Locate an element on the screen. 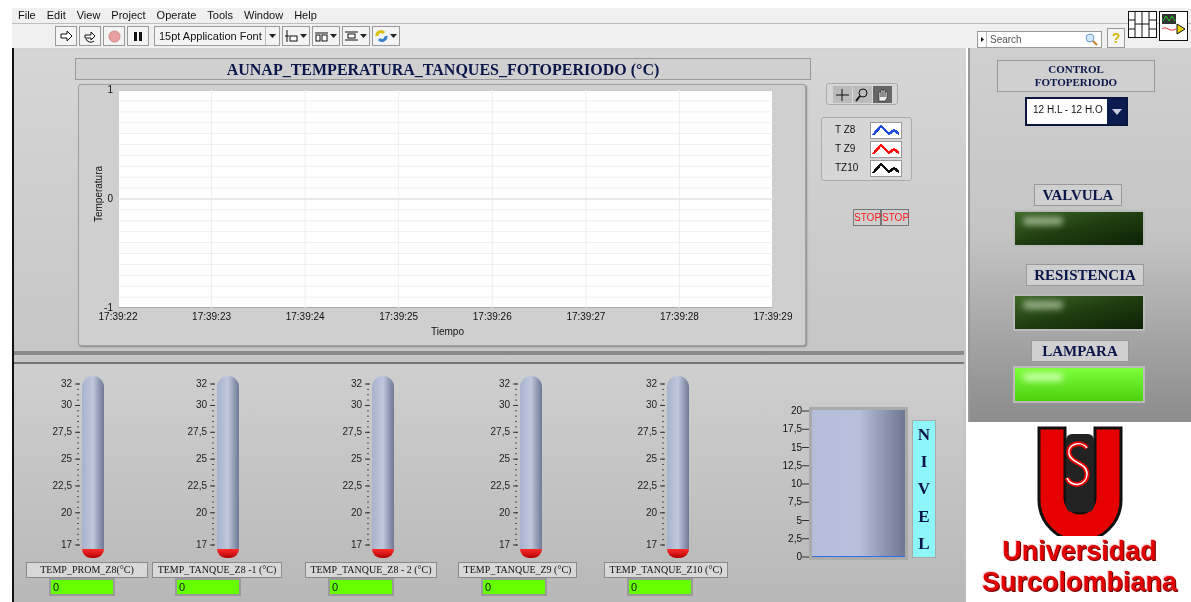  resize-icon is located at coordinates (351, 36).